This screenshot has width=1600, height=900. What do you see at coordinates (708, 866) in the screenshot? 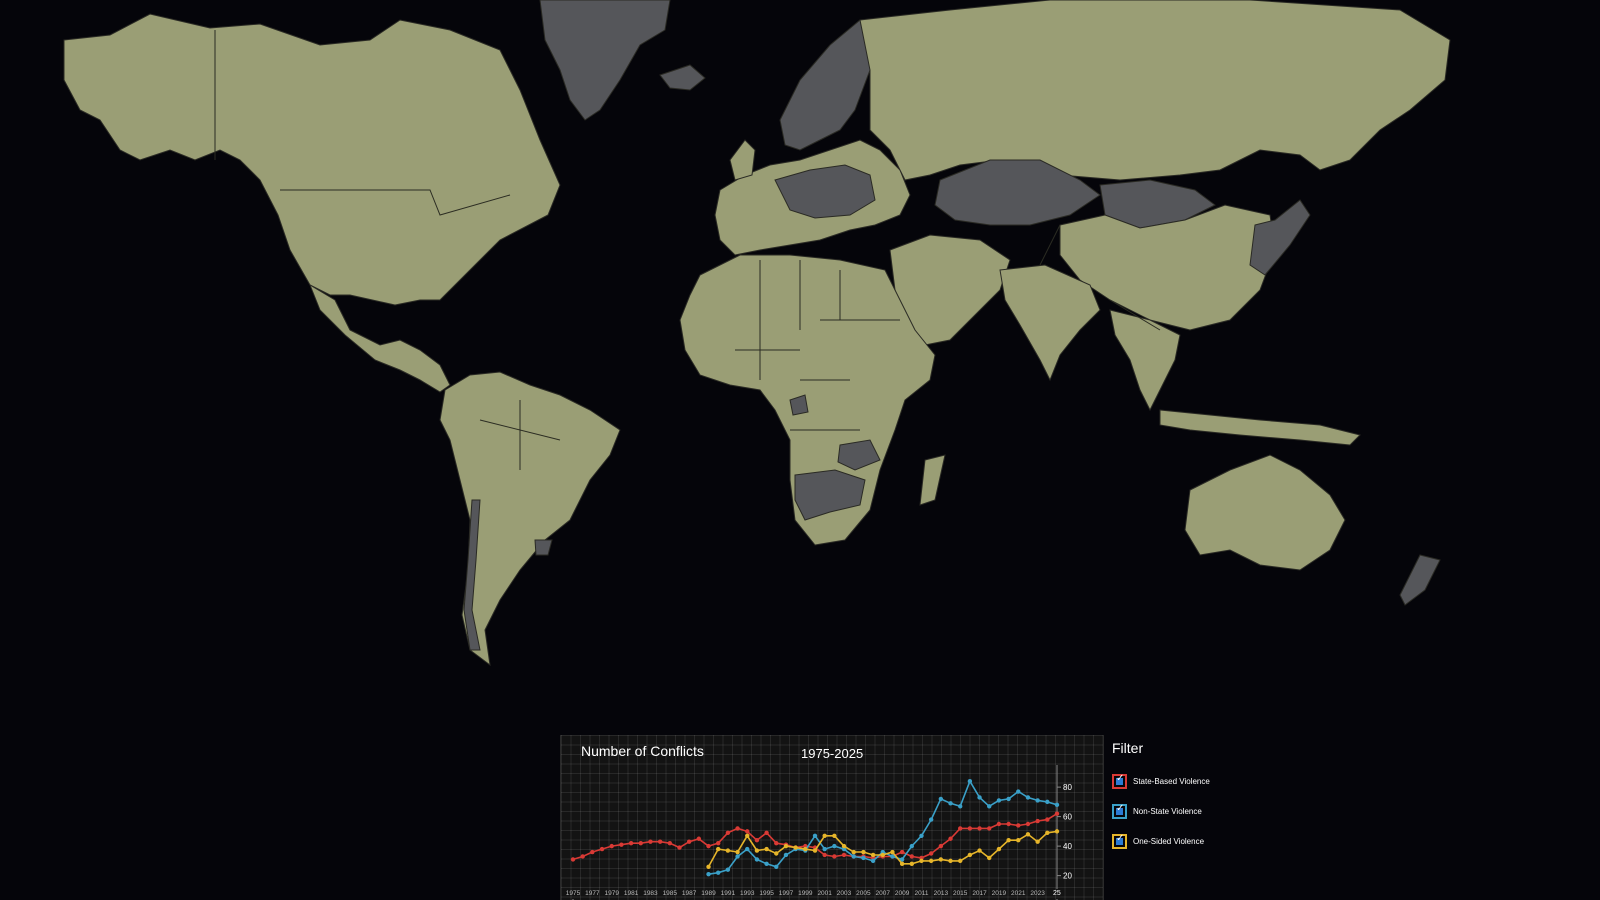
I see `data-point-2-1989` at bounding box center [708, 866].